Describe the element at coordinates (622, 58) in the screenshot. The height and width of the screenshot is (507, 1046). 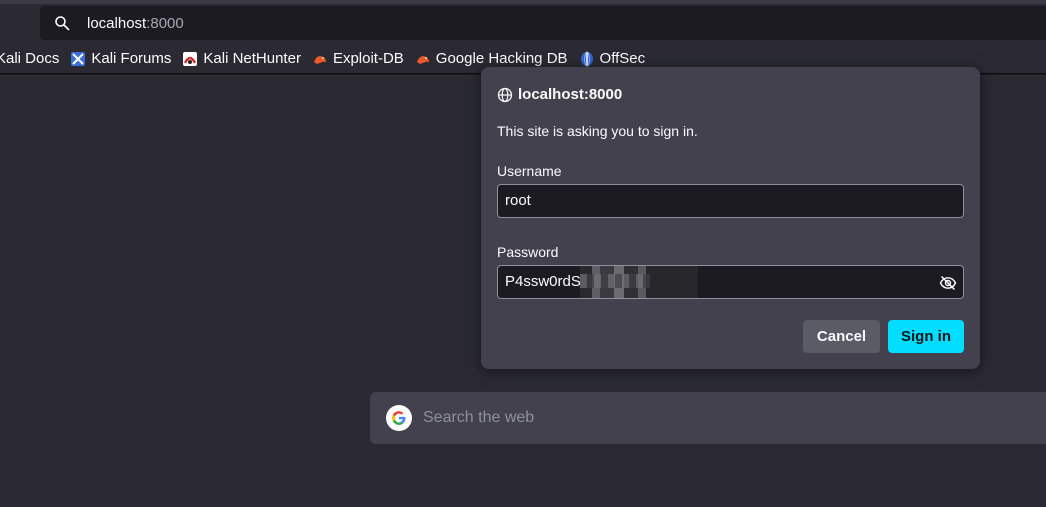
I see `bookmark-label: OffSec` at that location.